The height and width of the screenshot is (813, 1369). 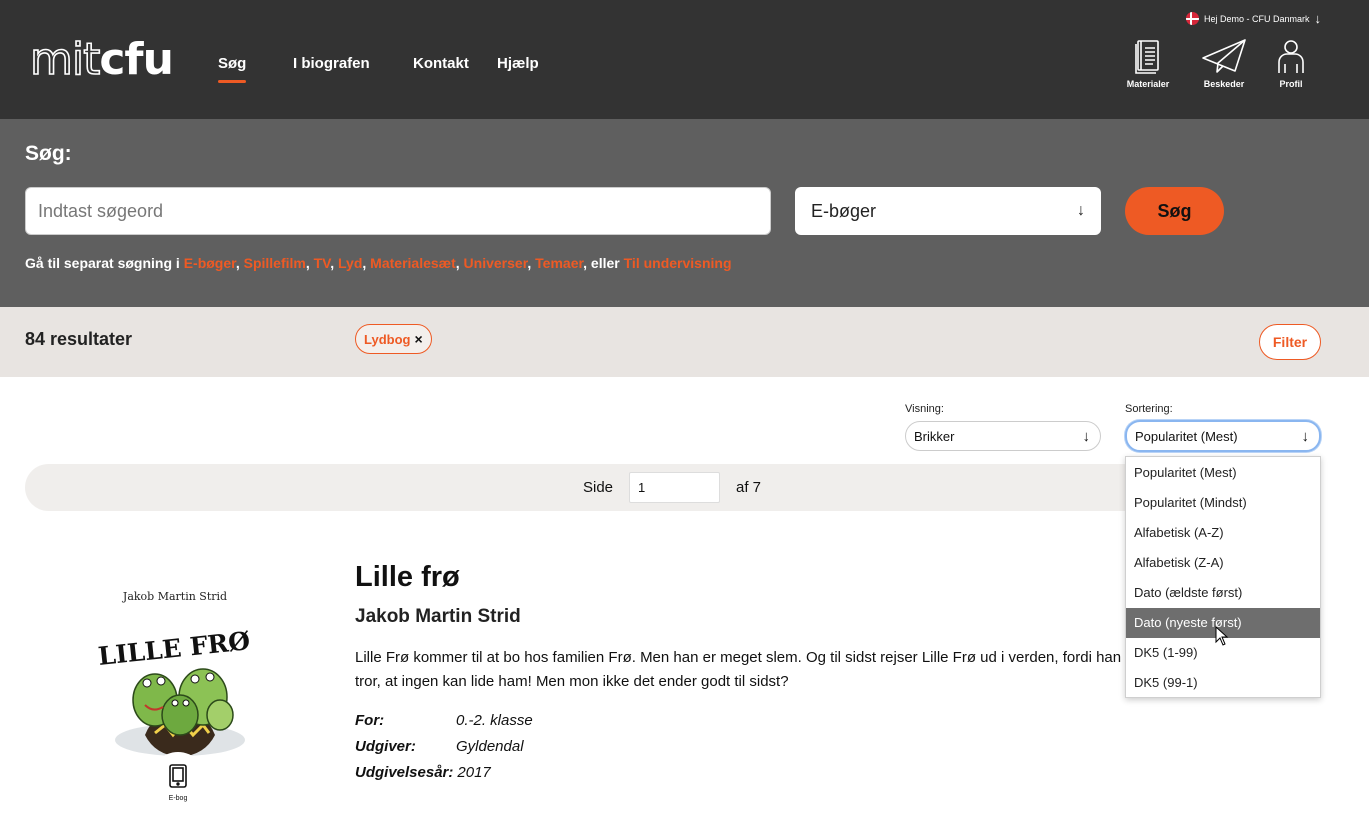 I want to click on meta-value: Gyldendal, so click(x=490, y=746).